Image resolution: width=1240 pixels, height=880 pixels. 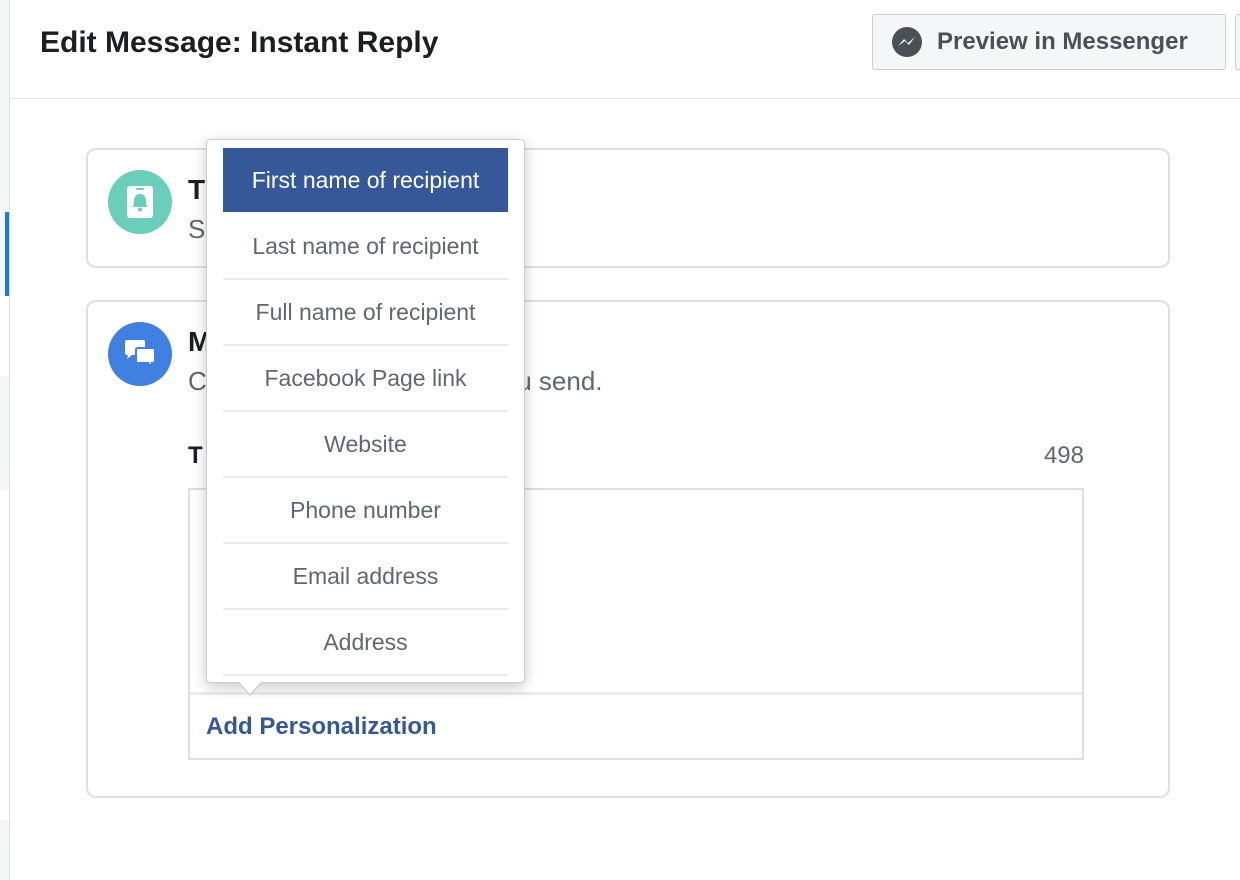 I want to click on left-nav-rail, so click(x=5, y=440).